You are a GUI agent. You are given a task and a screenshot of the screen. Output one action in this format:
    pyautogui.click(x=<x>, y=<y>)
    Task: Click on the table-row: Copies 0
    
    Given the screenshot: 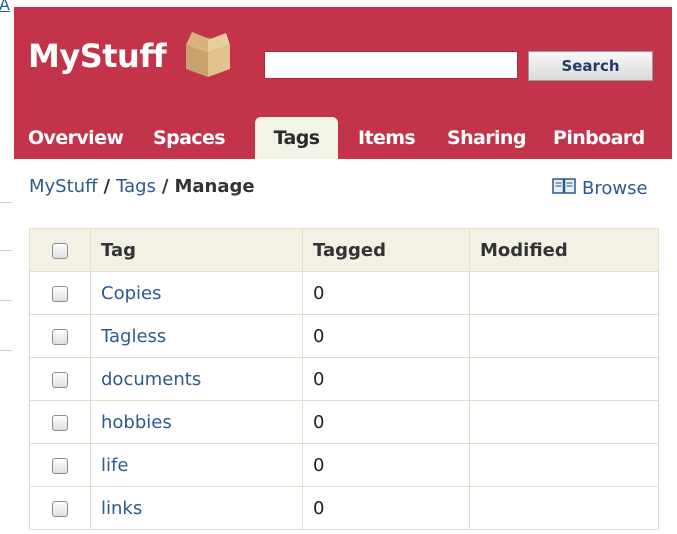 What is the action you would take?
    pyautogui.click(x=344, y=293)
    